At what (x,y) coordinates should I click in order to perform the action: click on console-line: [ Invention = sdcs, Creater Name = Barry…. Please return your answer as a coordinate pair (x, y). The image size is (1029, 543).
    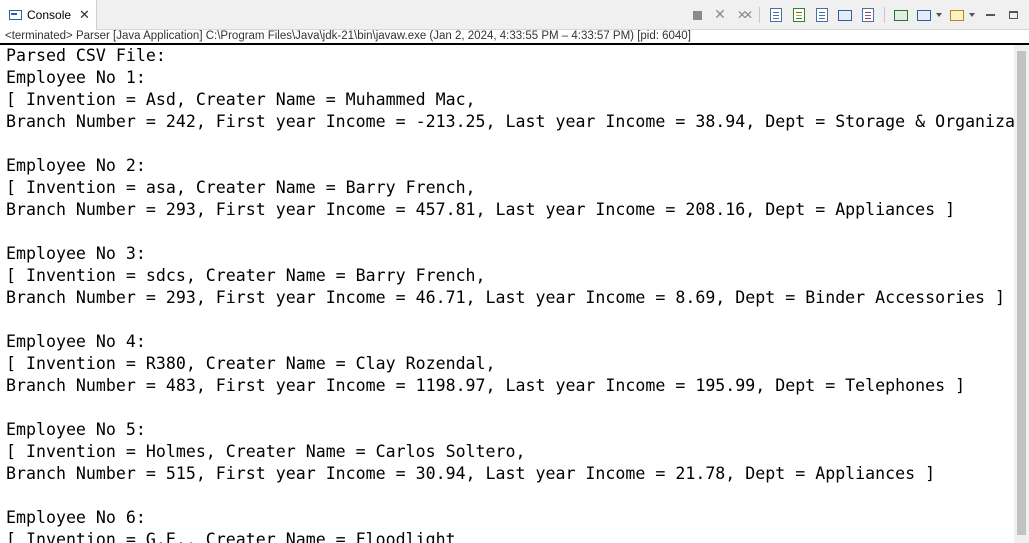
    Looking at the image, I should click on (246, 275).